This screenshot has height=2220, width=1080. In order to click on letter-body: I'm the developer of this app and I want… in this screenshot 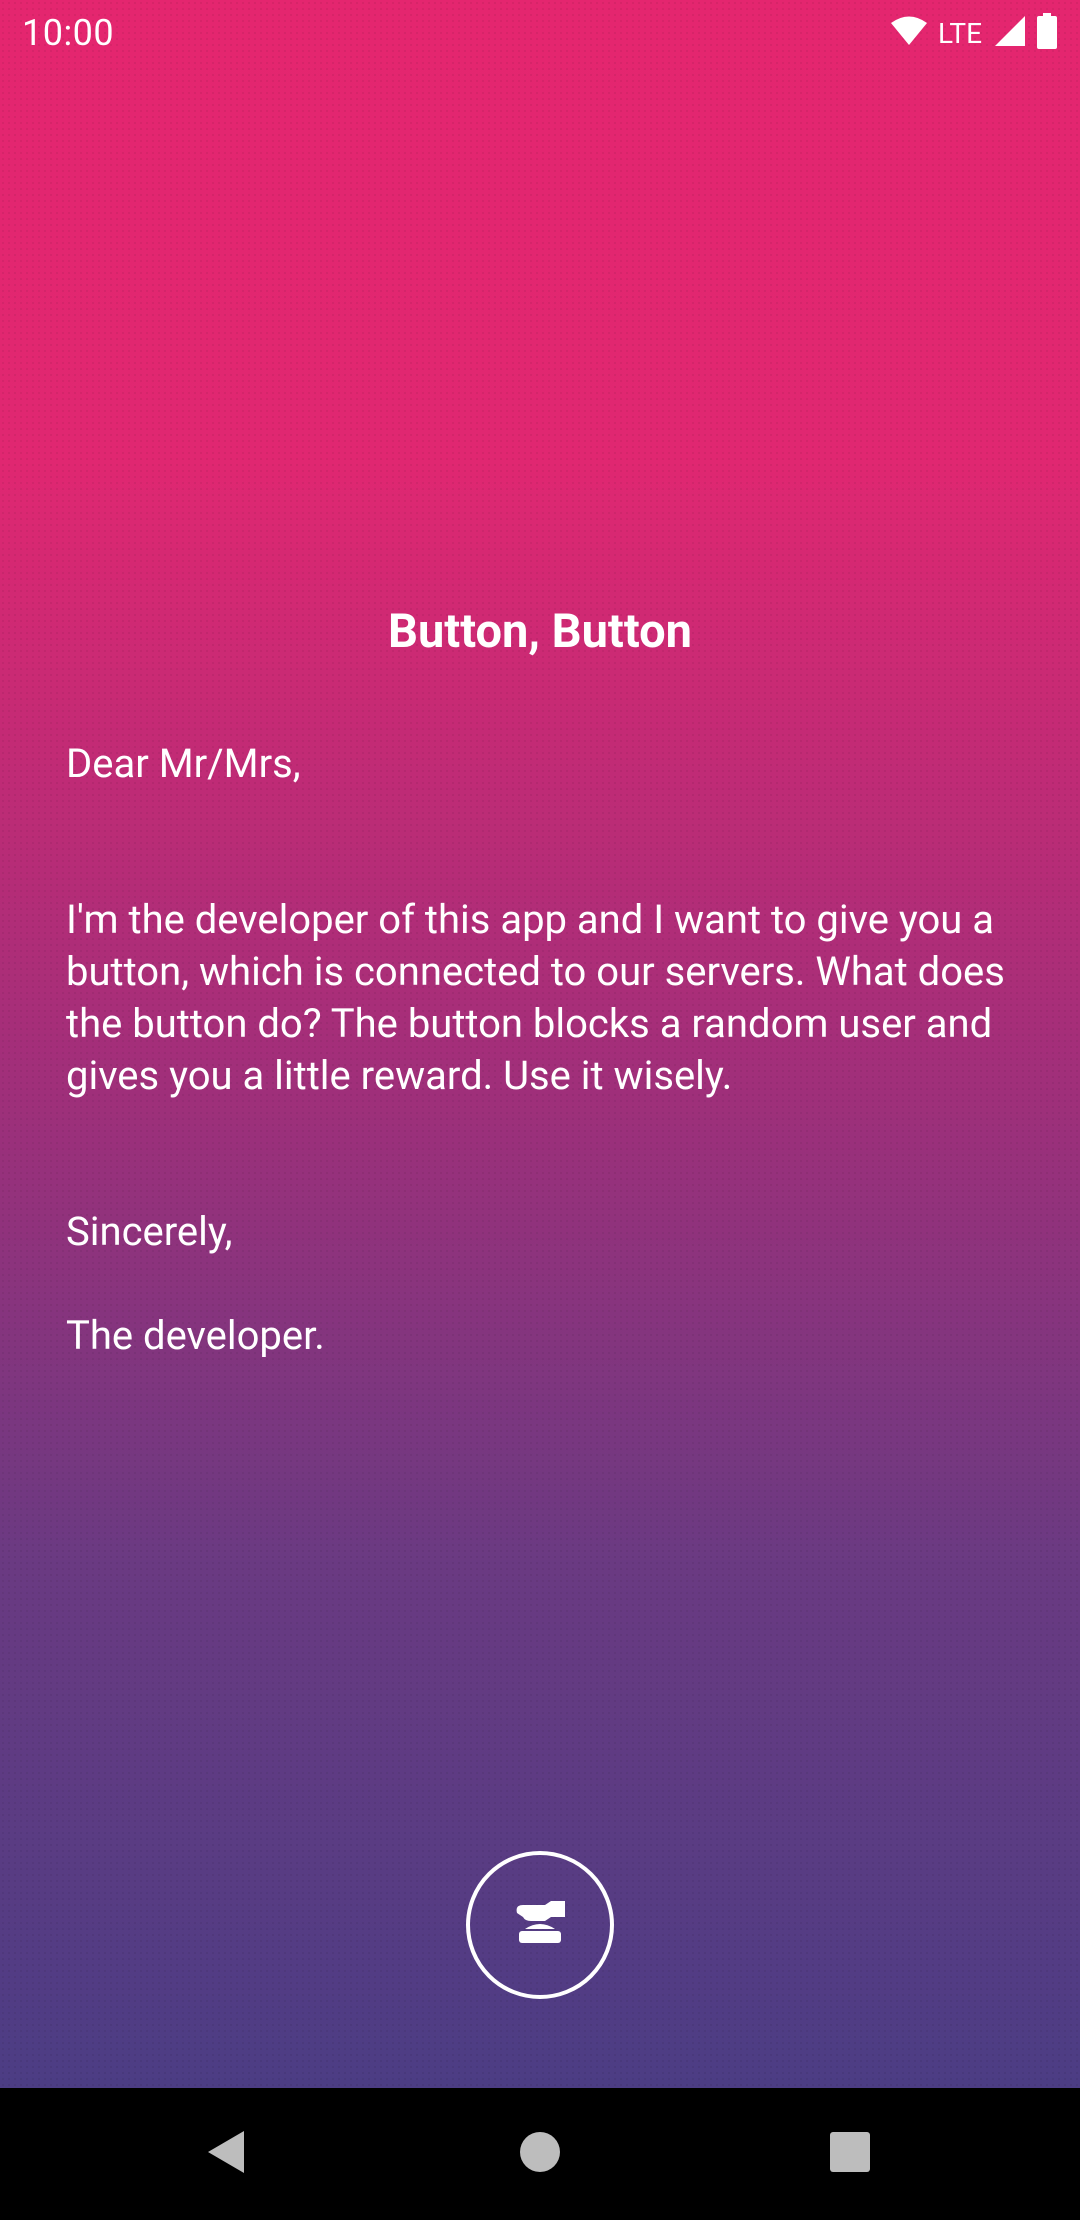, I will do `click(535, 997)`.